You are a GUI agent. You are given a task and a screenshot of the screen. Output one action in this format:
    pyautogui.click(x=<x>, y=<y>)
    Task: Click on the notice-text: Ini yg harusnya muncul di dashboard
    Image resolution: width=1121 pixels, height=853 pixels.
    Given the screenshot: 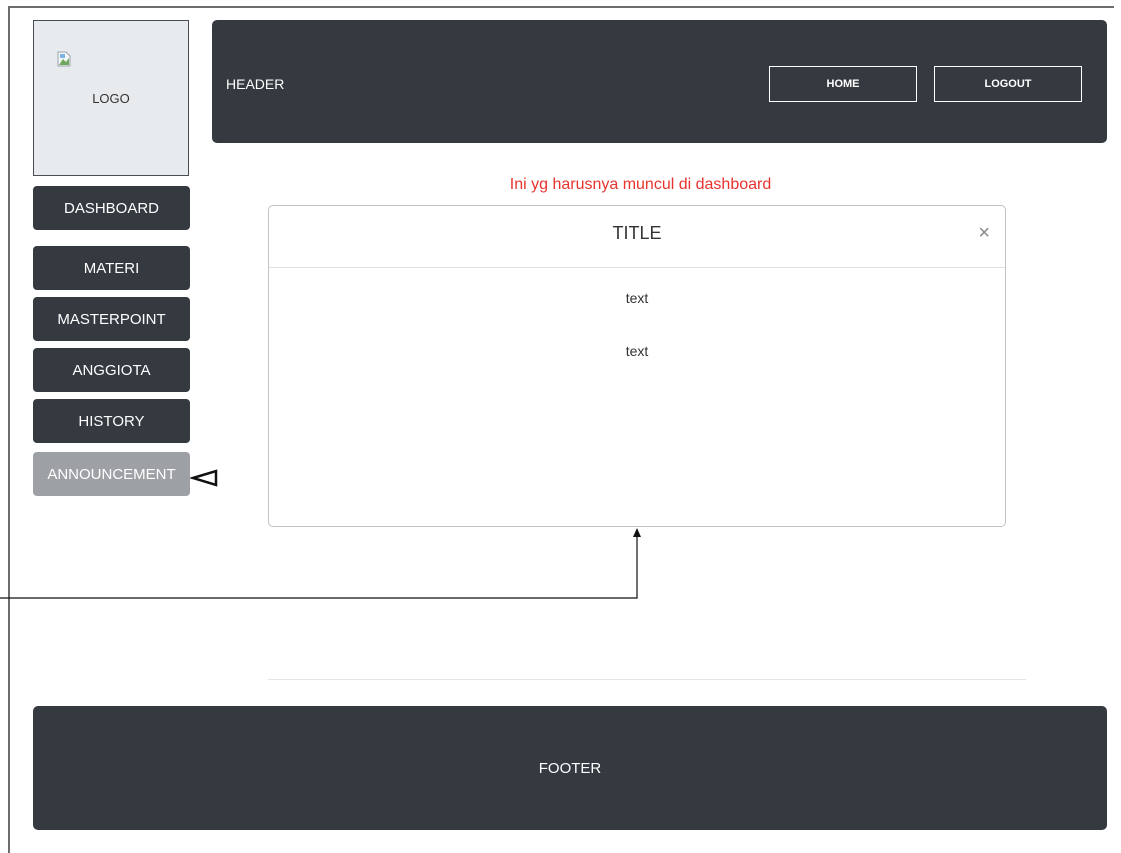 What is the action you would take?
    pyautogui.click(x=560, y=185)
    